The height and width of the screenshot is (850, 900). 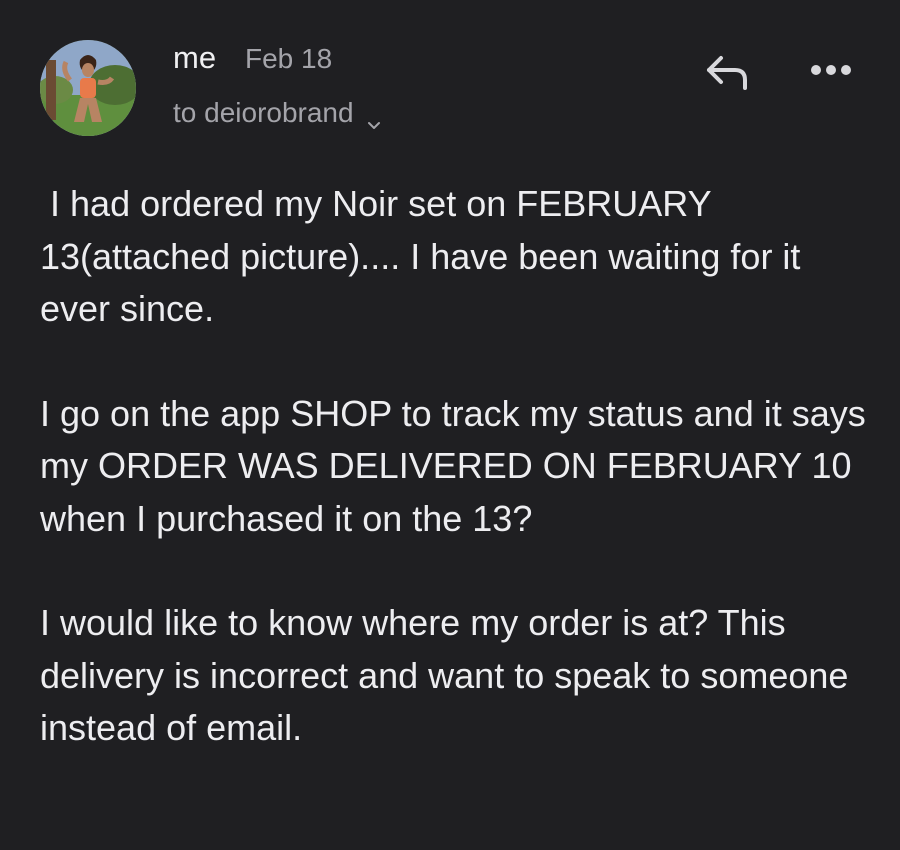 What do you see at coordinates (289, 58) in the screenshot?
I see `message-date: Feb 18` at bounding box center [289, 58].